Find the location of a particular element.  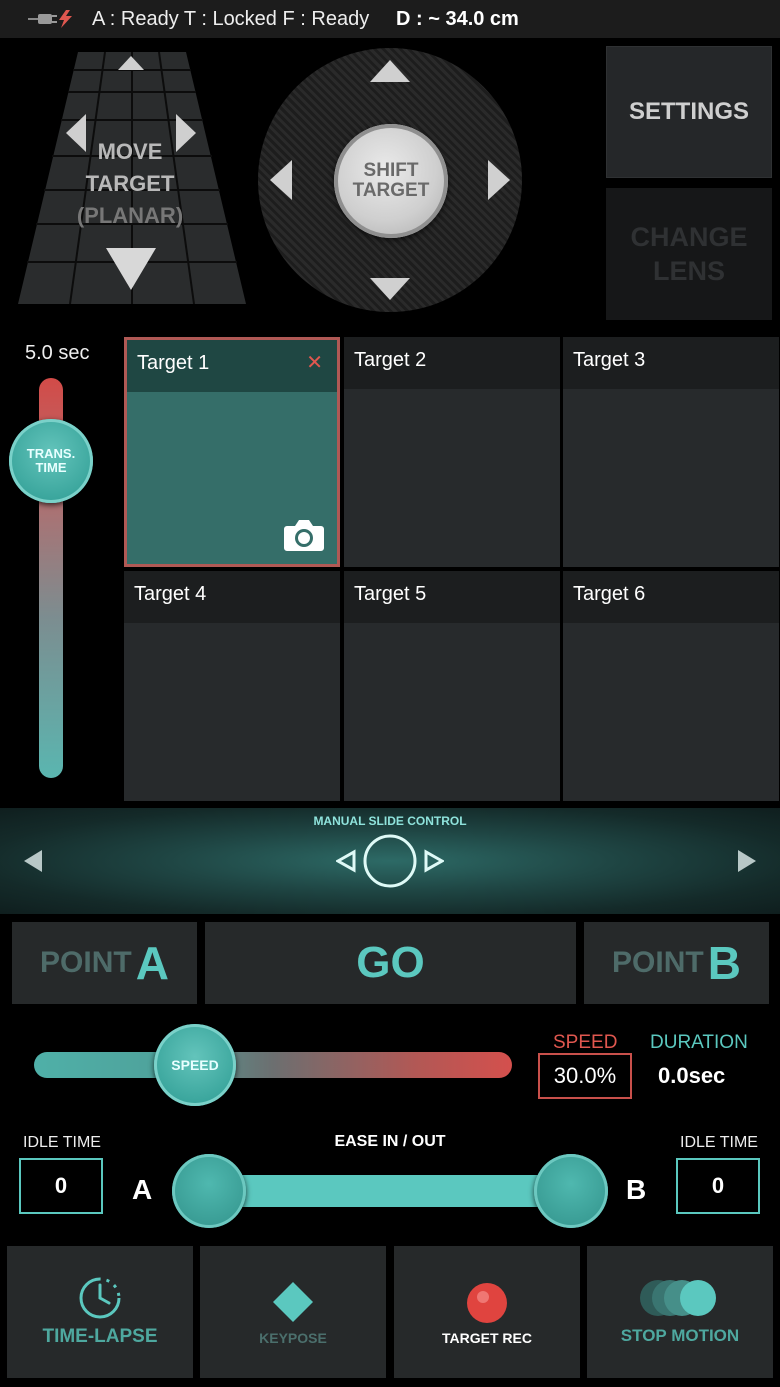

keypose-button: KEYPOSE is located at coordinates (293, 1312).